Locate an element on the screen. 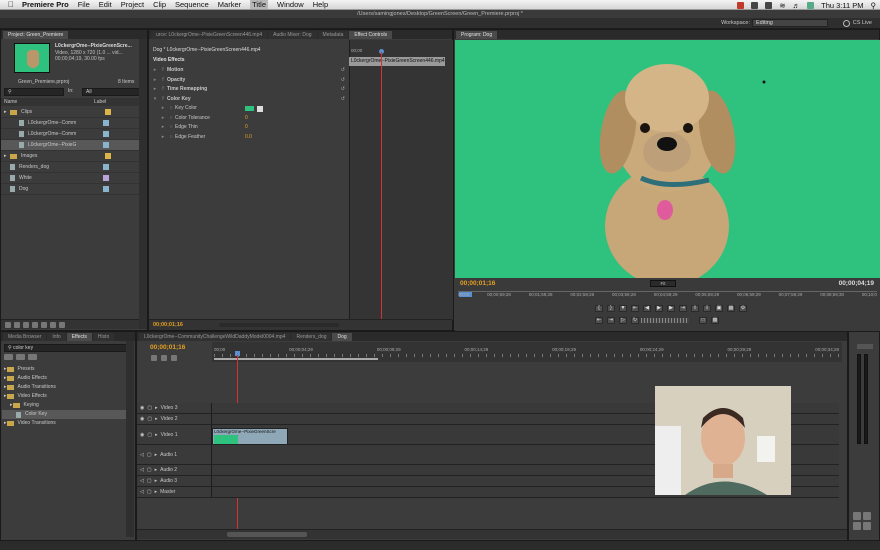 The height and width of the screenshot is (550, 880). extract-icon: ⇩ is located at coordinates (707, 308).